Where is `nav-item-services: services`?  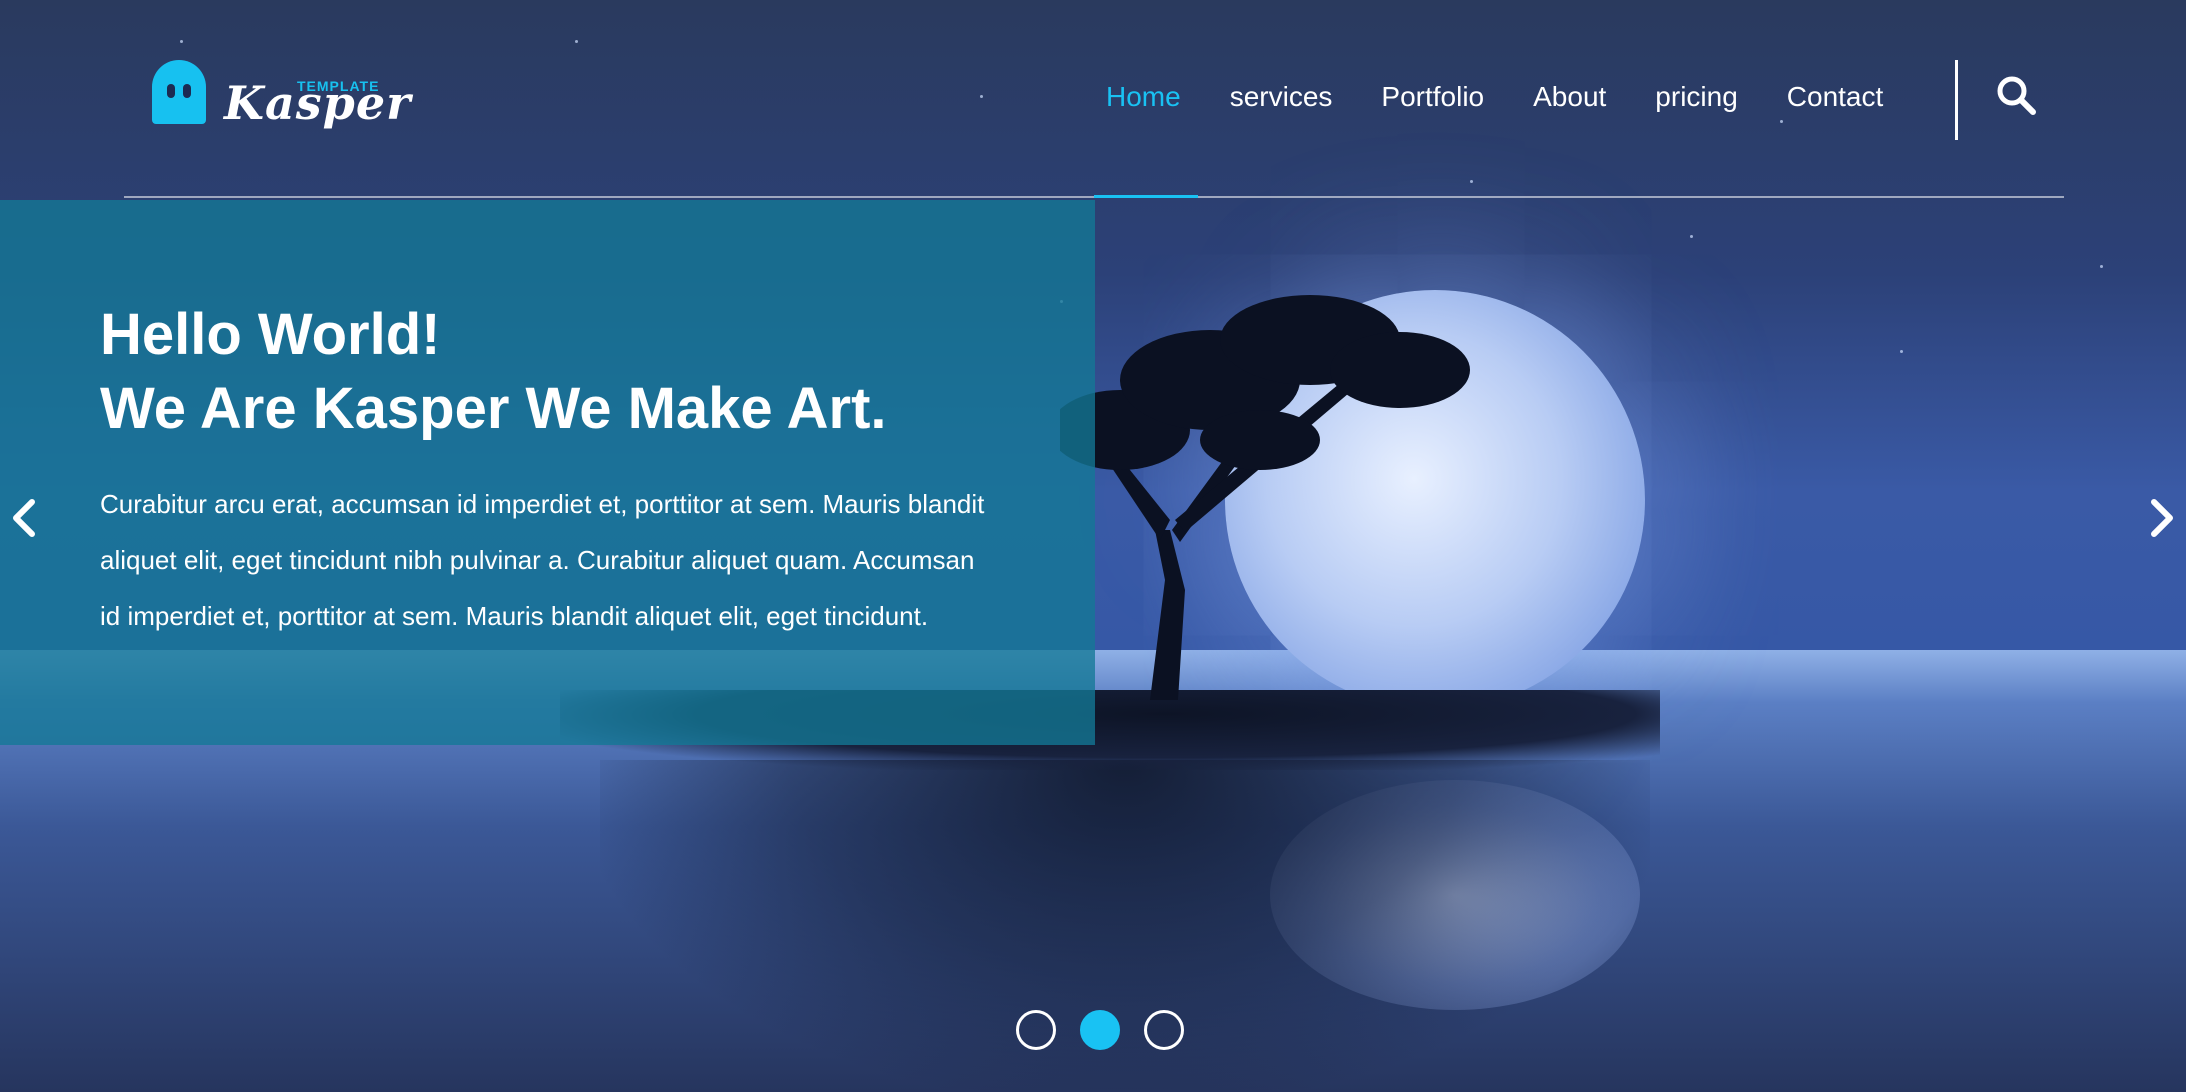
nav-item-services: services is located at coordinates (1281, 97).